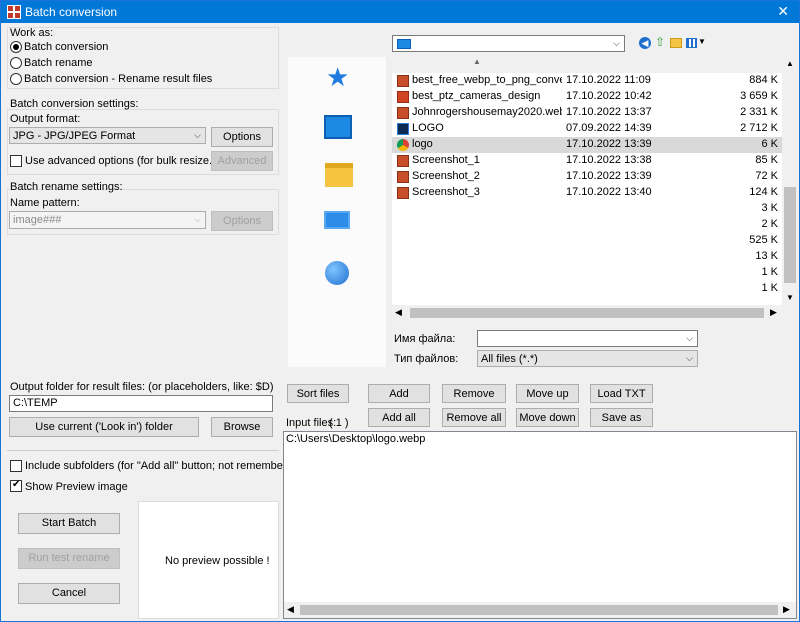 The width and height of the screenshot is (800, 622). What do you see at coordinates (58, 63) in the screenshot?
I see `radio-batch-rename-label: Batch rename` at bounding box center [58, 63].